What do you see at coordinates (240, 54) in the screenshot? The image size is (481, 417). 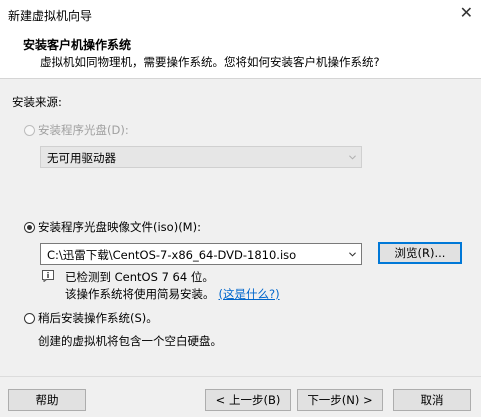 I see `wizard-header: 安装客户机操作系统 虚拟机如同物理机，需要操作系统。您将如何安装客户机操作系统?` at bounding box center [240, 54].